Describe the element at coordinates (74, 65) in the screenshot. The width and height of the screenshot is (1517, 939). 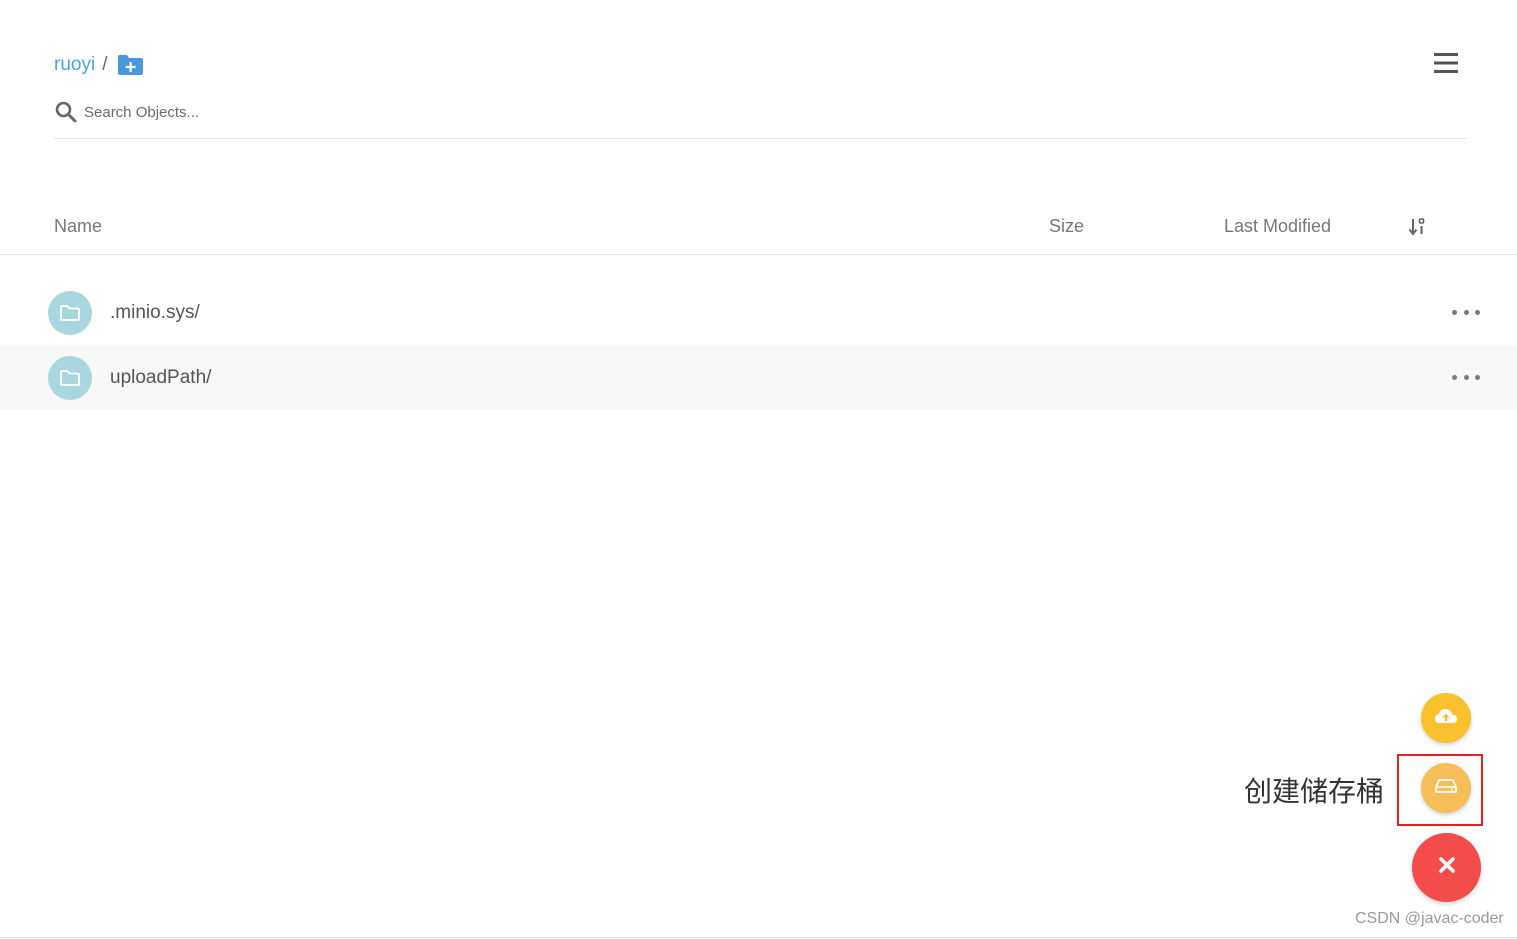
I see `breadcrumb-bucket-link: ruoyi` at that location.